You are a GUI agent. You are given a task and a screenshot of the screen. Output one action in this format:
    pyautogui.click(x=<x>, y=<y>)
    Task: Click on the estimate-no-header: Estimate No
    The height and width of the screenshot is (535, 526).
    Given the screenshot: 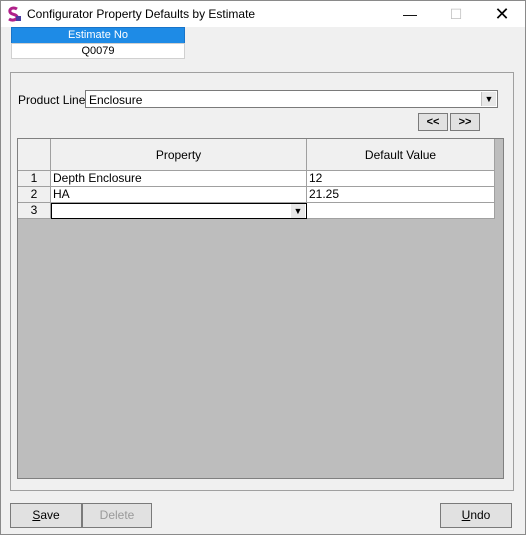 What is the action you would take?
    pyautogui.click(x=98, y=35)
    